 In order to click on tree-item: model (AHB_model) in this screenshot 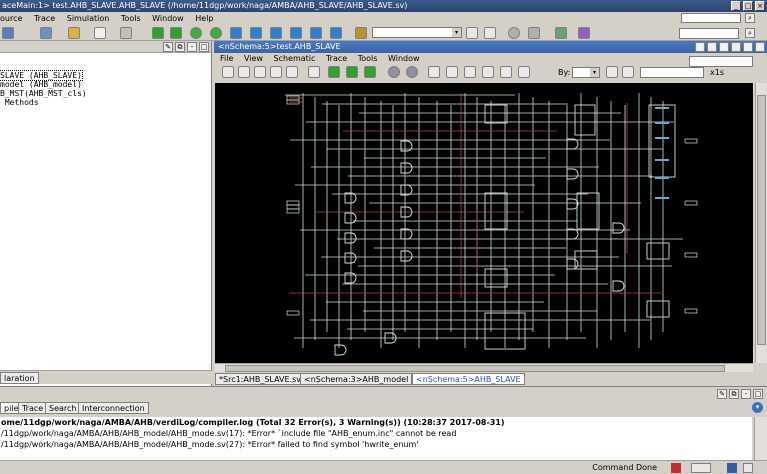, I will do `click(105, 84)`.